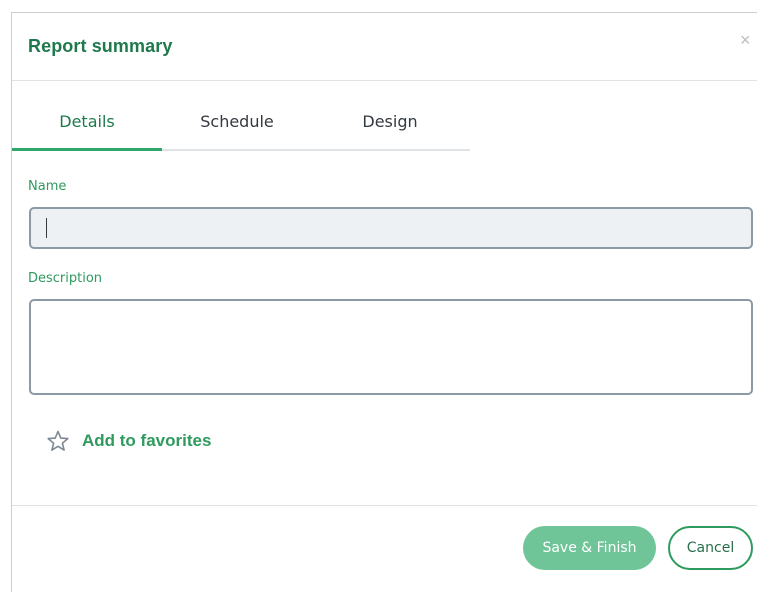  I want to click on tab-bar: Details Schedule Design, so click(241, 126).